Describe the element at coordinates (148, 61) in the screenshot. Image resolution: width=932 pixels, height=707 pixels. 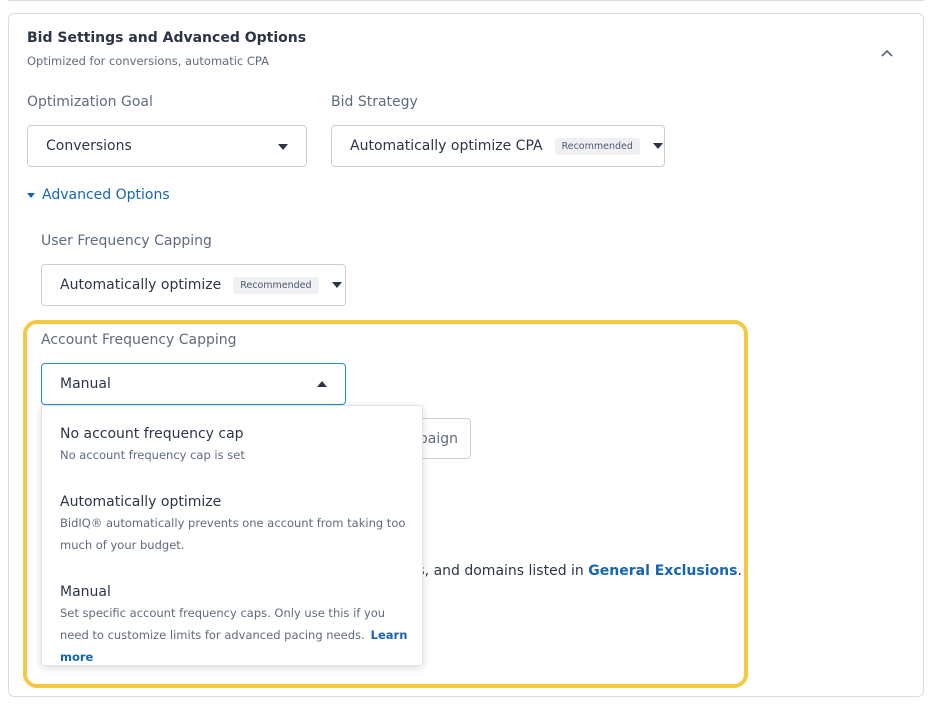
I see `section-subtitle: Optimized for conversions, automatic CPA` at that location.